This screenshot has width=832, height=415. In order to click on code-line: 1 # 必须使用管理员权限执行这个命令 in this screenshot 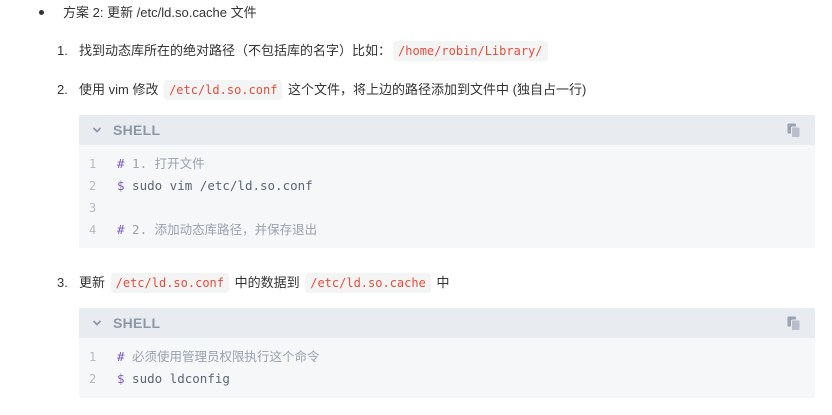, I will do `click(447, 357)`.